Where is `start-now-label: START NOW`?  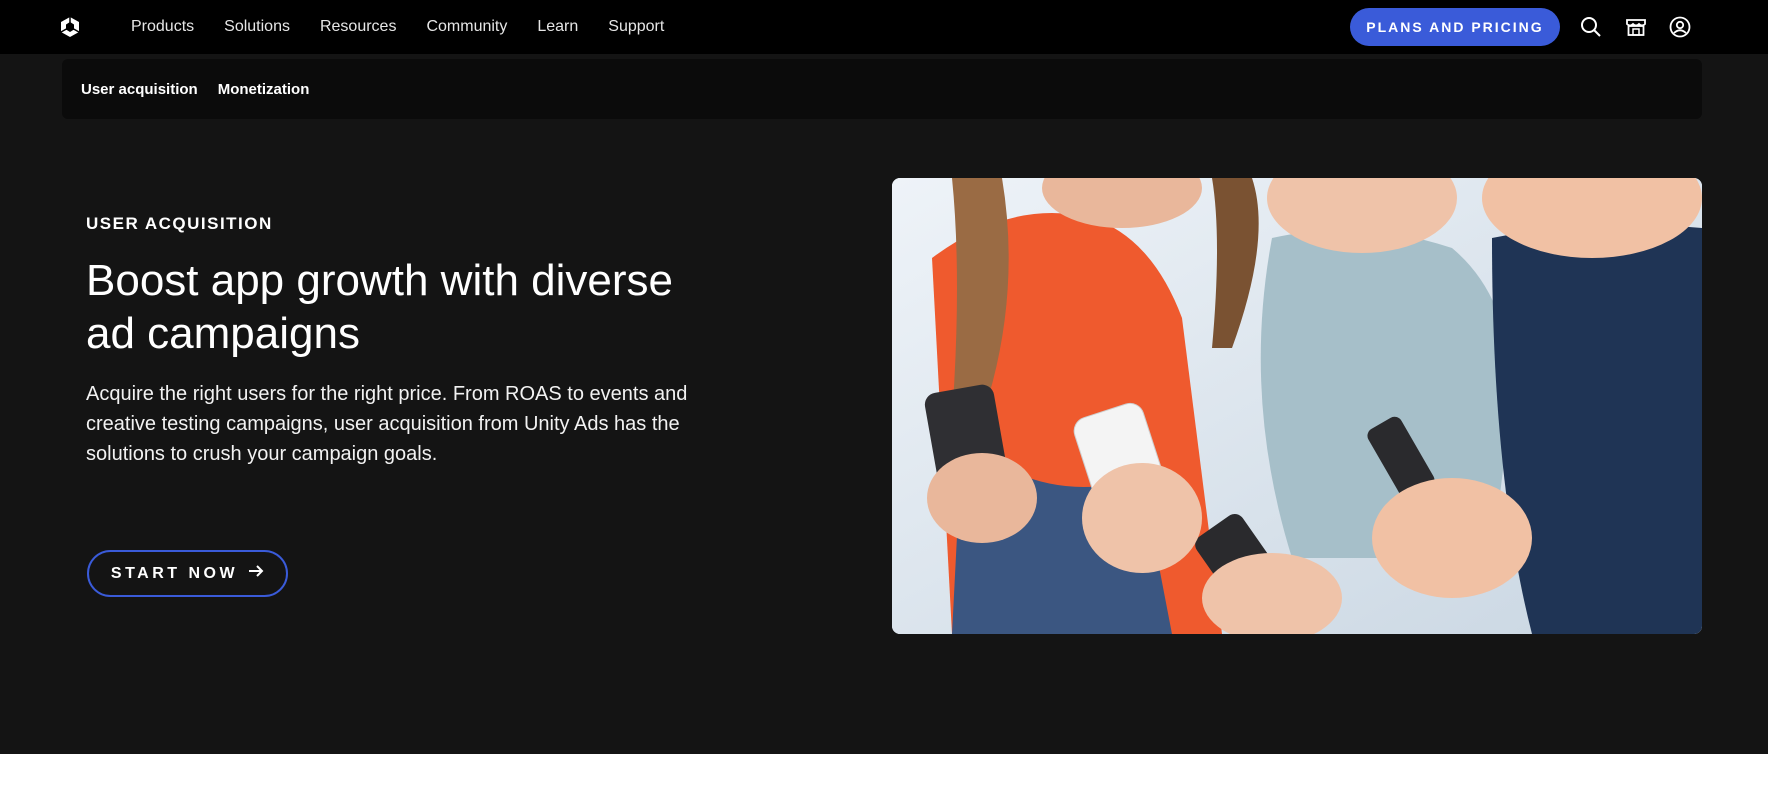 start-now-label: START NOW is located at coordinates (174, 573).